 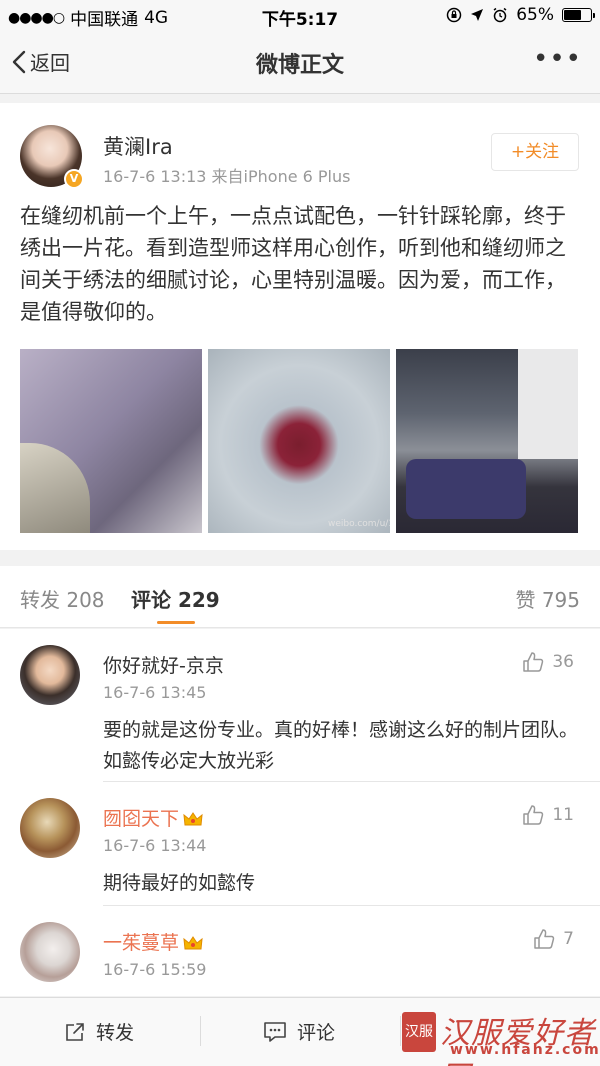 What do you see at coordinates (535, 15) in the screenshot?
I see `battery-percent: 65%` at bounding box center [535, 15].